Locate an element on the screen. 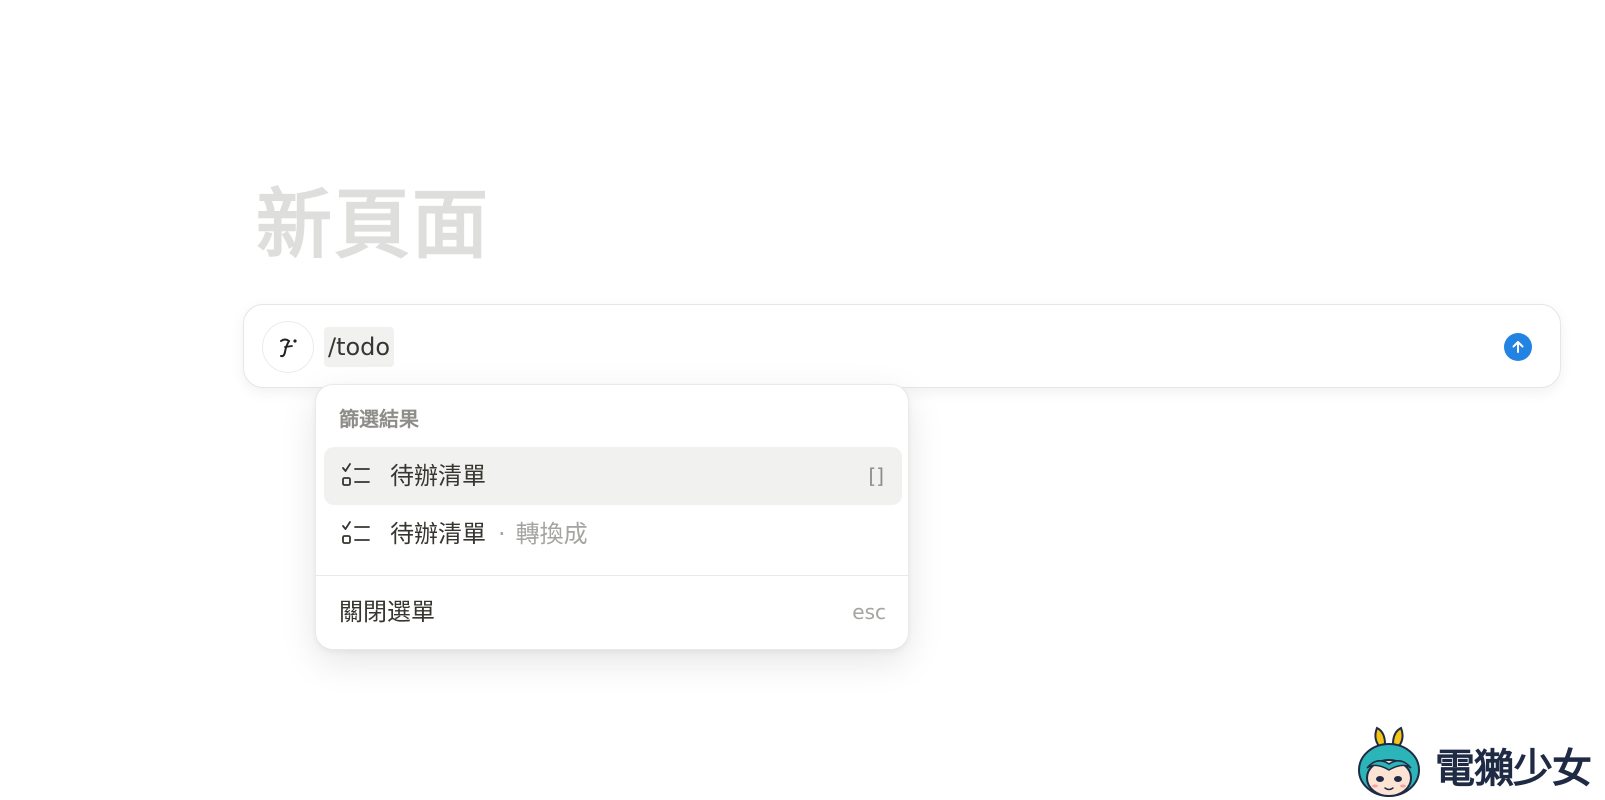 This screenshot has width=1605, height=800. menu-item-todo-list: 待辦清單 [] is located at coordinates (613, 476).